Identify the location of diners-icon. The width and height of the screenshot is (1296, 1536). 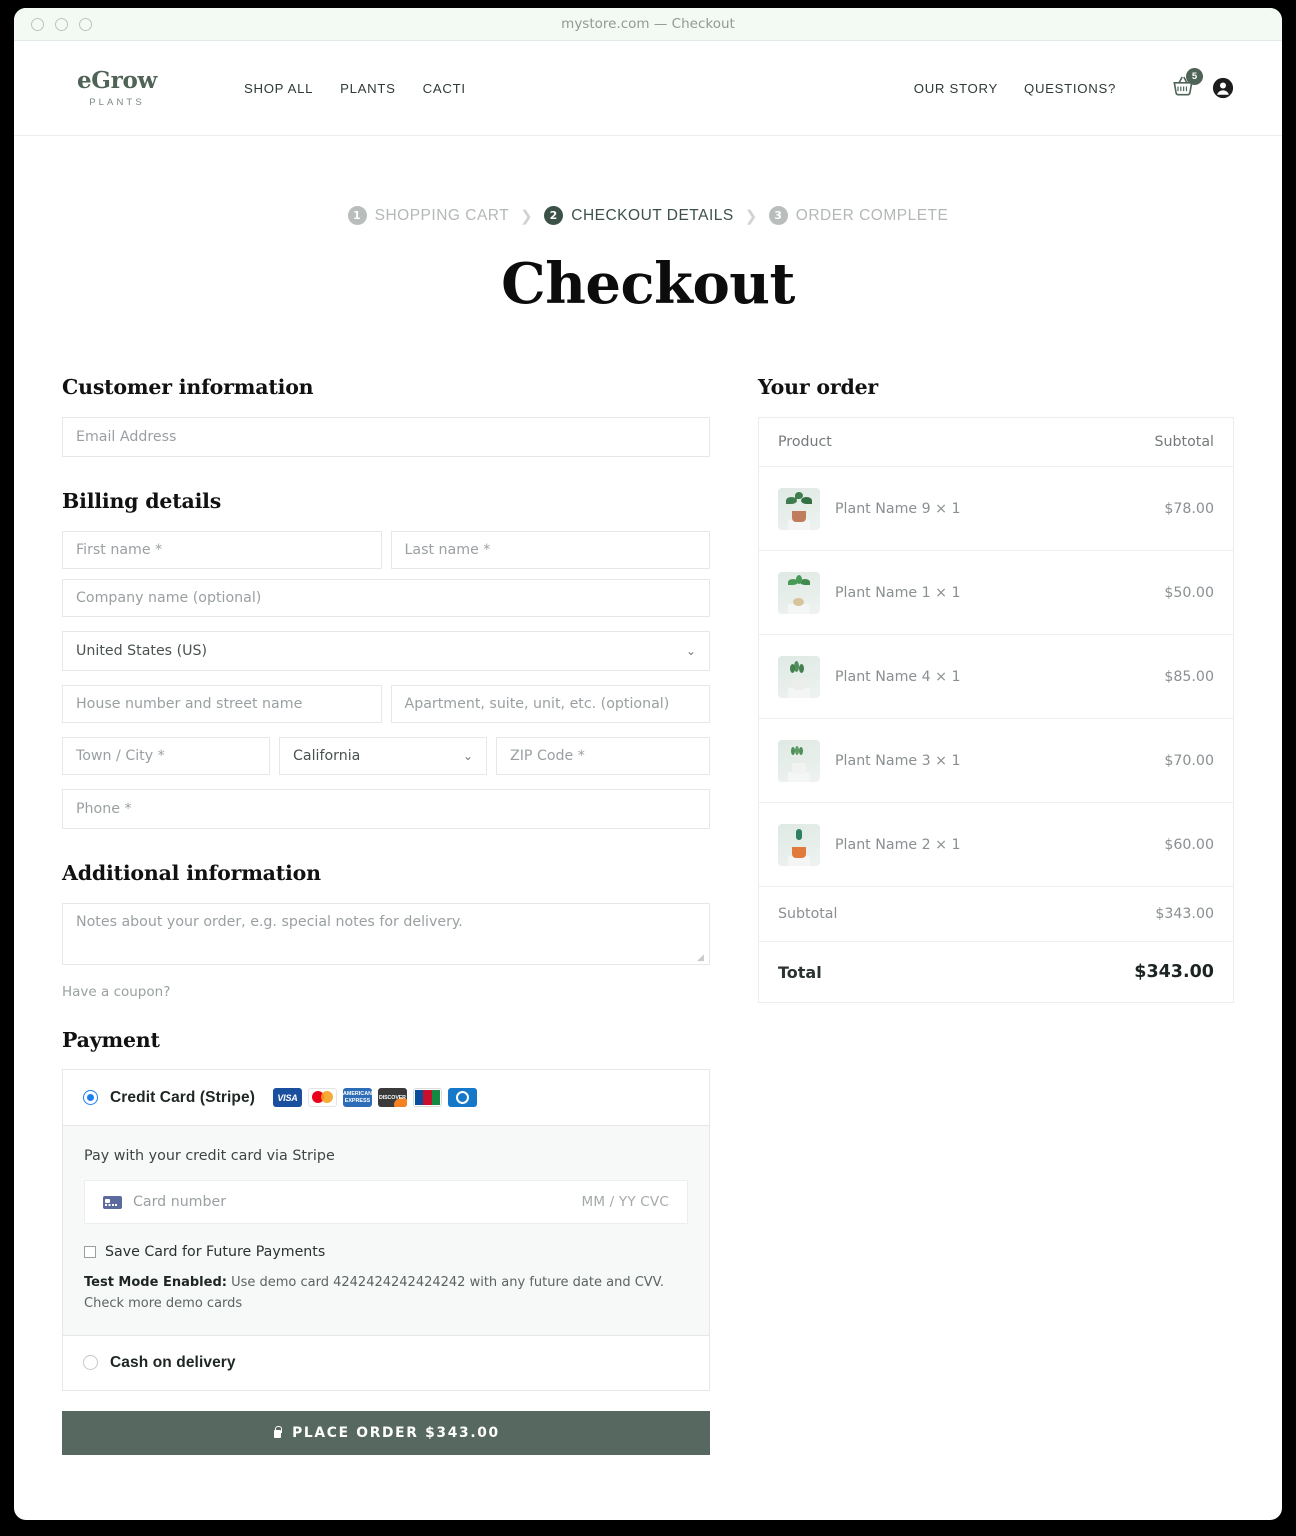
(462, 1097).